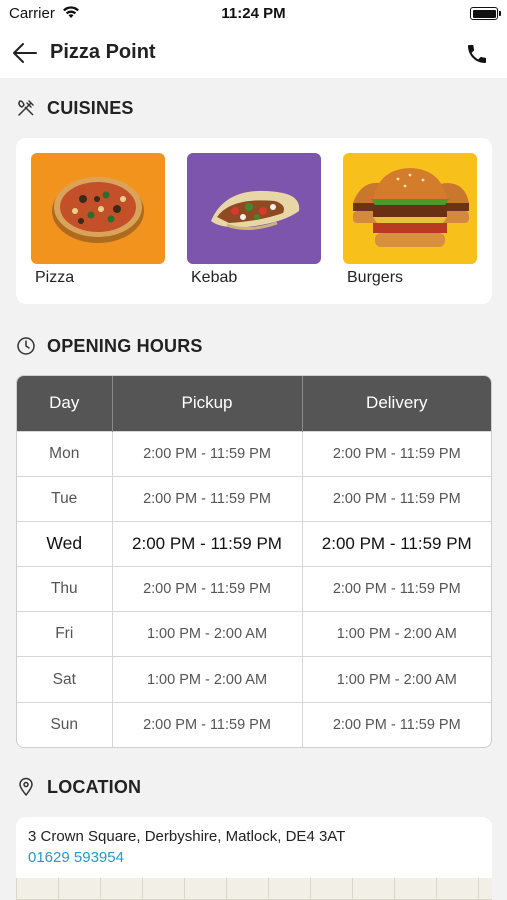  What do you see at coordinates (26, 108) in the screenshot?
I see `utensils-icon` at bounding box center [26, 108].